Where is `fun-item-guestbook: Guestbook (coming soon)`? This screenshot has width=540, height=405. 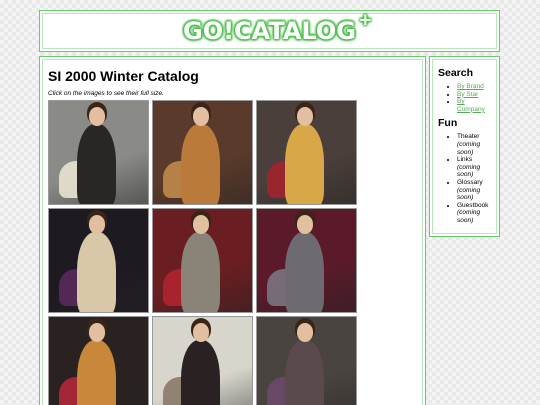 fun-item-guestbook: Guestbook (coming soon) is located at coordinates (475, 213).